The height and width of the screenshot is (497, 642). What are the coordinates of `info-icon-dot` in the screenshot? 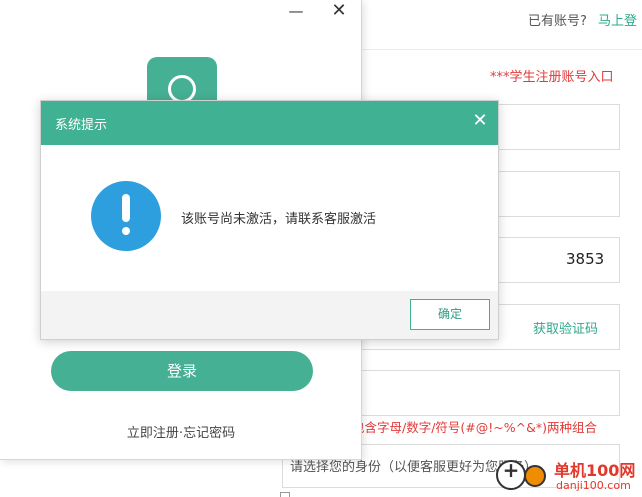 It's located at (126, 231).